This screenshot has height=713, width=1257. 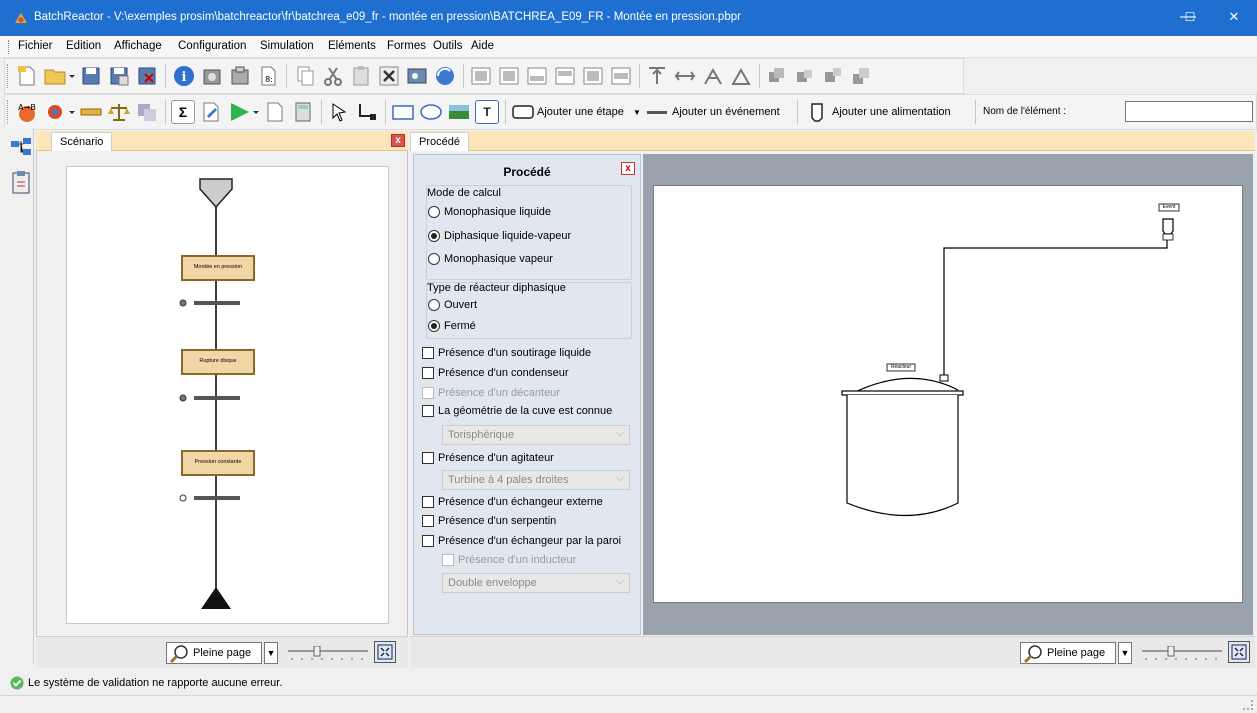 What do you see at coordinates (431, 112) in the screenshot?
I see `ellipse-tool-icon` at bounding box center [431, 112].